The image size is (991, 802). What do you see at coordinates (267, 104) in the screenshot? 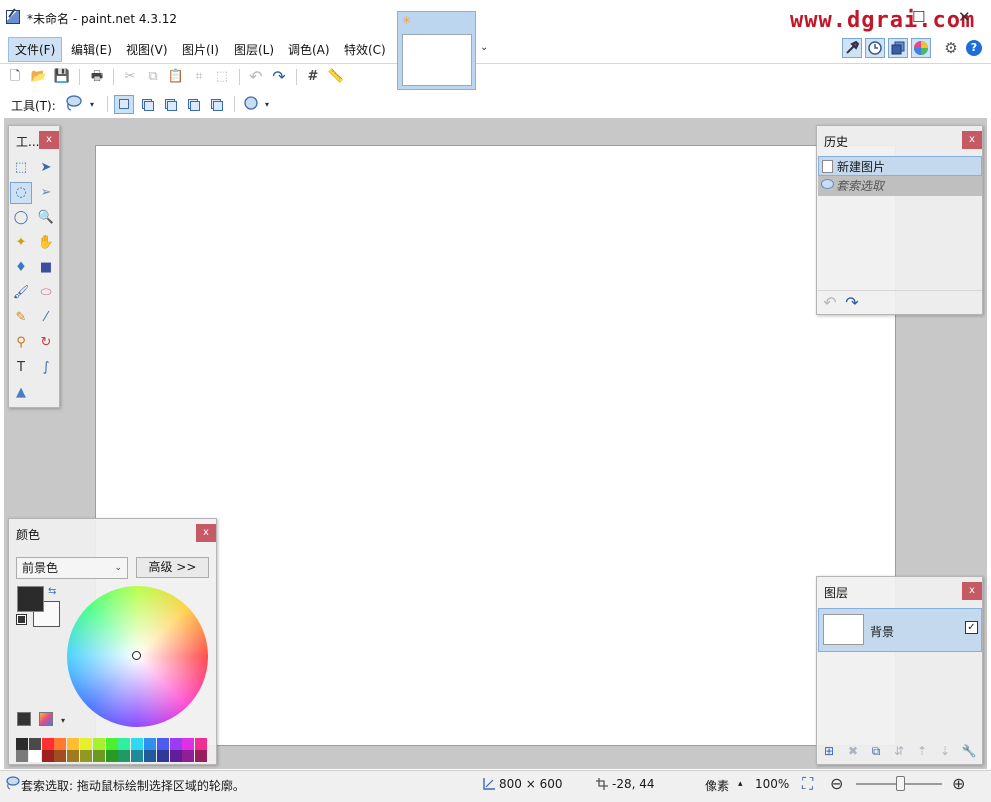
I see `antialias-dropdown-chevron-icon: ▾` at bounding box center [267, 104].